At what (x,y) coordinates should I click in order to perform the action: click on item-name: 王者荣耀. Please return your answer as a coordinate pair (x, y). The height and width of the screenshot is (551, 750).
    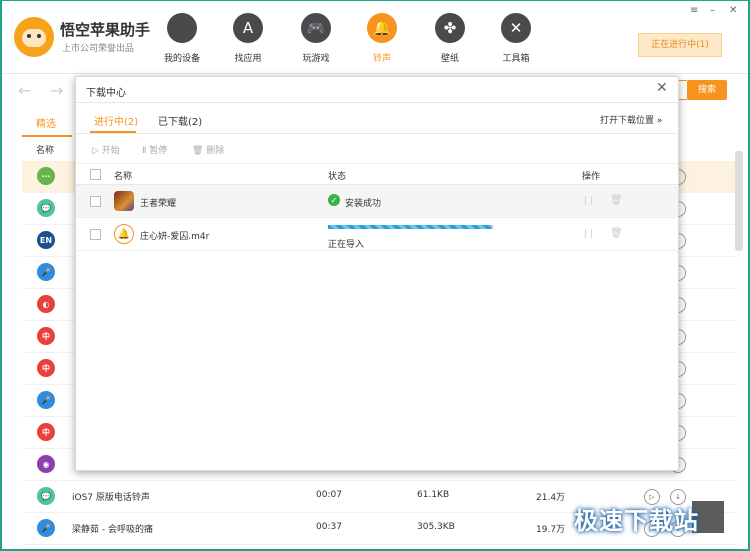
    Looking at the image, I should click on (158, 204).